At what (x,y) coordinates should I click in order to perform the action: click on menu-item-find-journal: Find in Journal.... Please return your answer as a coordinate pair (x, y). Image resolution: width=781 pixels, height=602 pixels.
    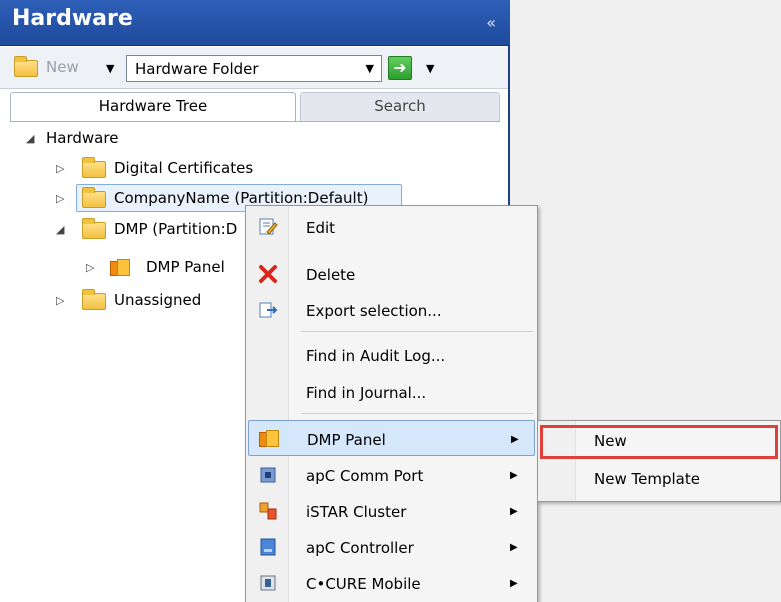
    Looking at the image, I should click on (391, 392).